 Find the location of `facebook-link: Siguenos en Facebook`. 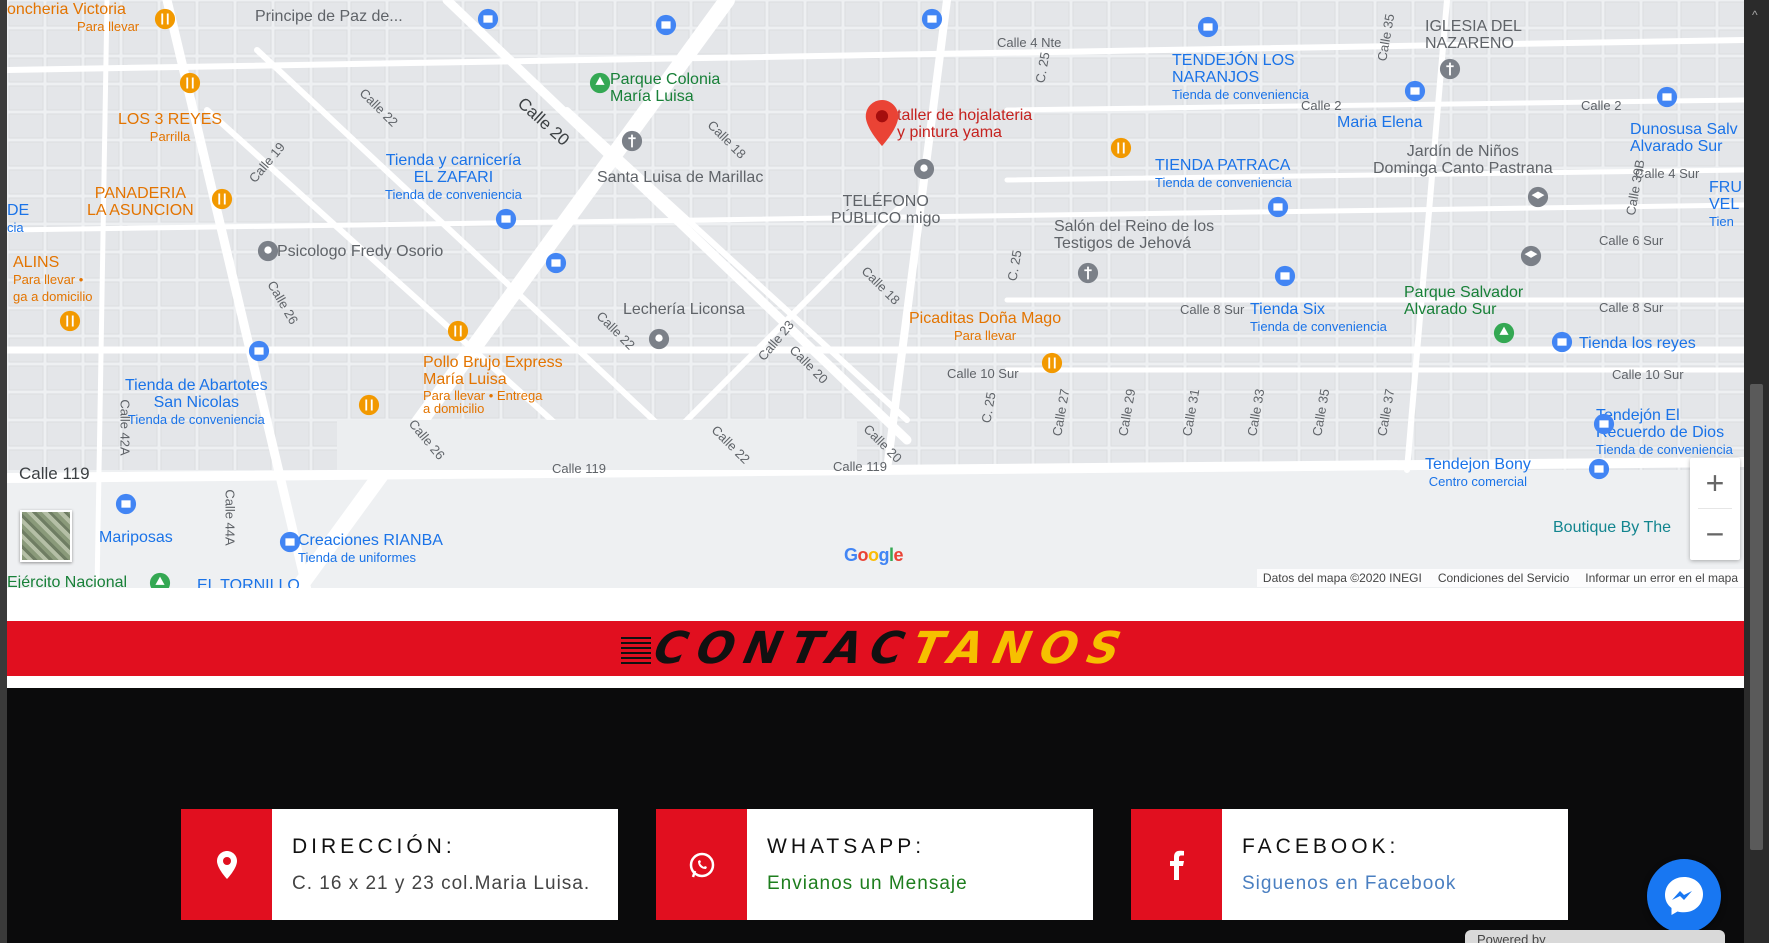

facebook-link: Siguenos en Facebook is located at coordinates (1349, 884).